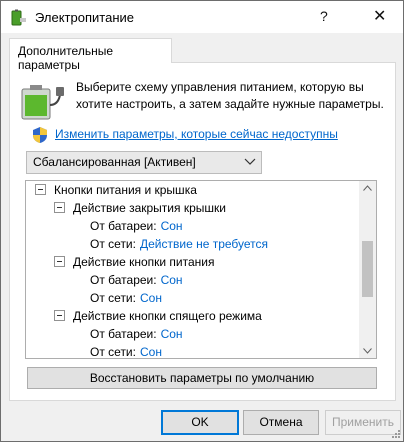 The height and width of the screenshot is (442, 404). What do you see at coordinates (324, 16) in the screenshot?
I see `help-button: ?` at bounding box center [324, 16].